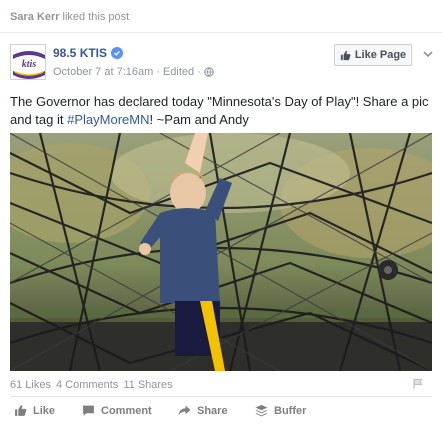  Describe the element at coordinates (178, 72) in the screenshot. I see `edited-label: Edited` at that location.